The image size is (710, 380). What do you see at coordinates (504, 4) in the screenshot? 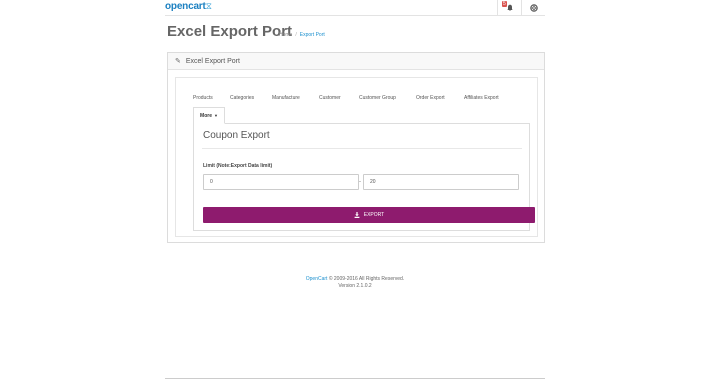
I see `notification-badge: 5` at bounding box center [504, 4].